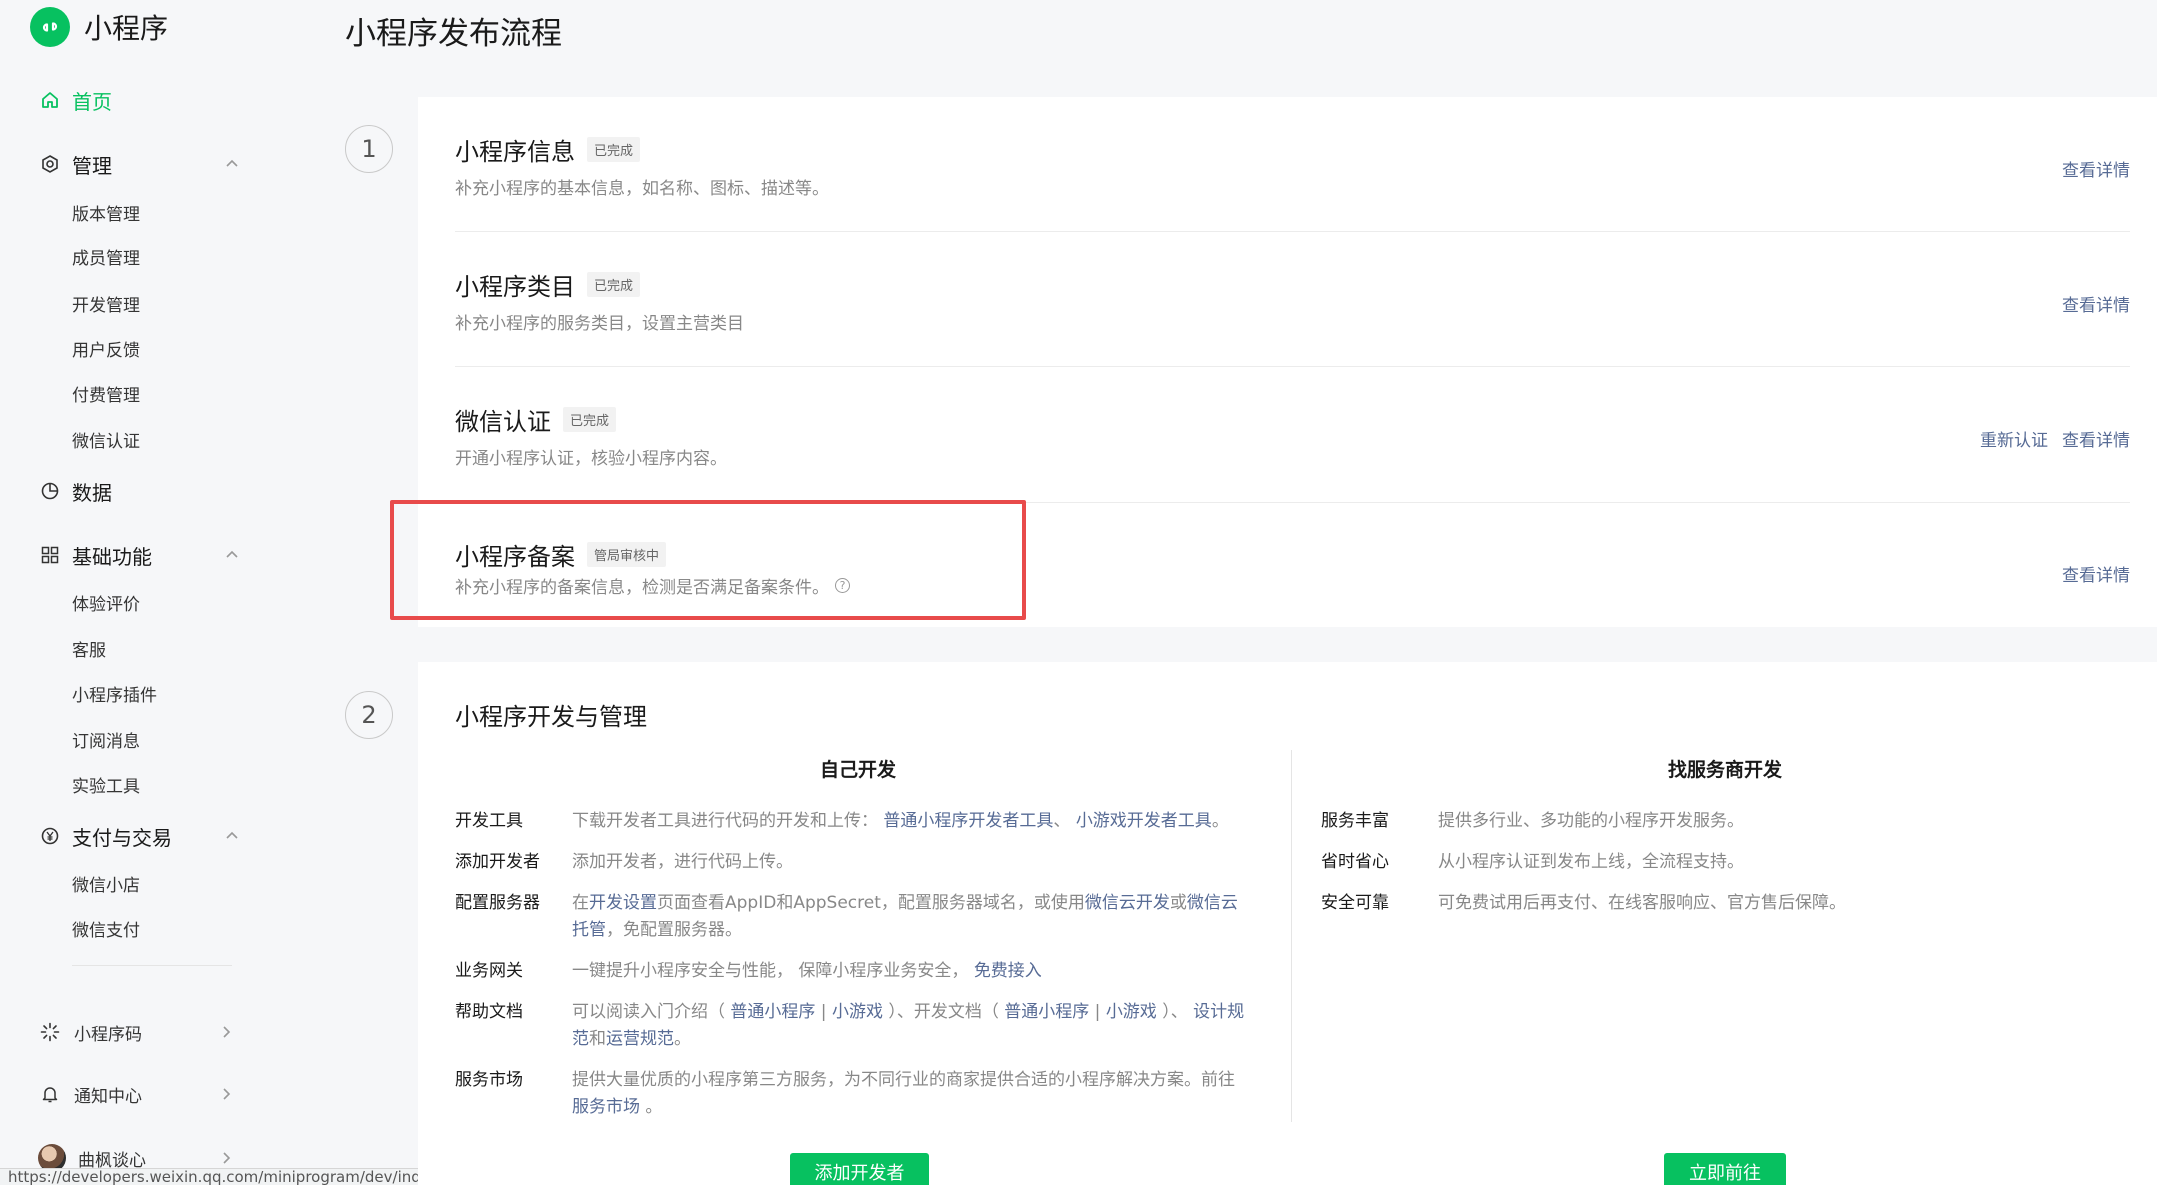 Image resolution: width=2157 pixels, height=1185 pixels. Describe the element at coordinates (369, 715) in the screenshot. I see `step-number: 2` at that location.